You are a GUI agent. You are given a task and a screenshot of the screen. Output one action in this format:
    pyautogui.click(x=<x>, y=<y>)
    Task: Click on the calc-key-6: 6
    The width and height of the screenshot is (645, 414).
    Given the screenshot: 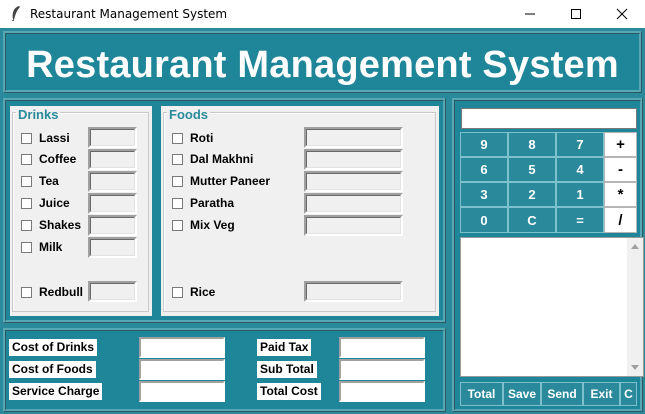 What is the action you would take?
    pyautogui.click(x=484, y=169)
    